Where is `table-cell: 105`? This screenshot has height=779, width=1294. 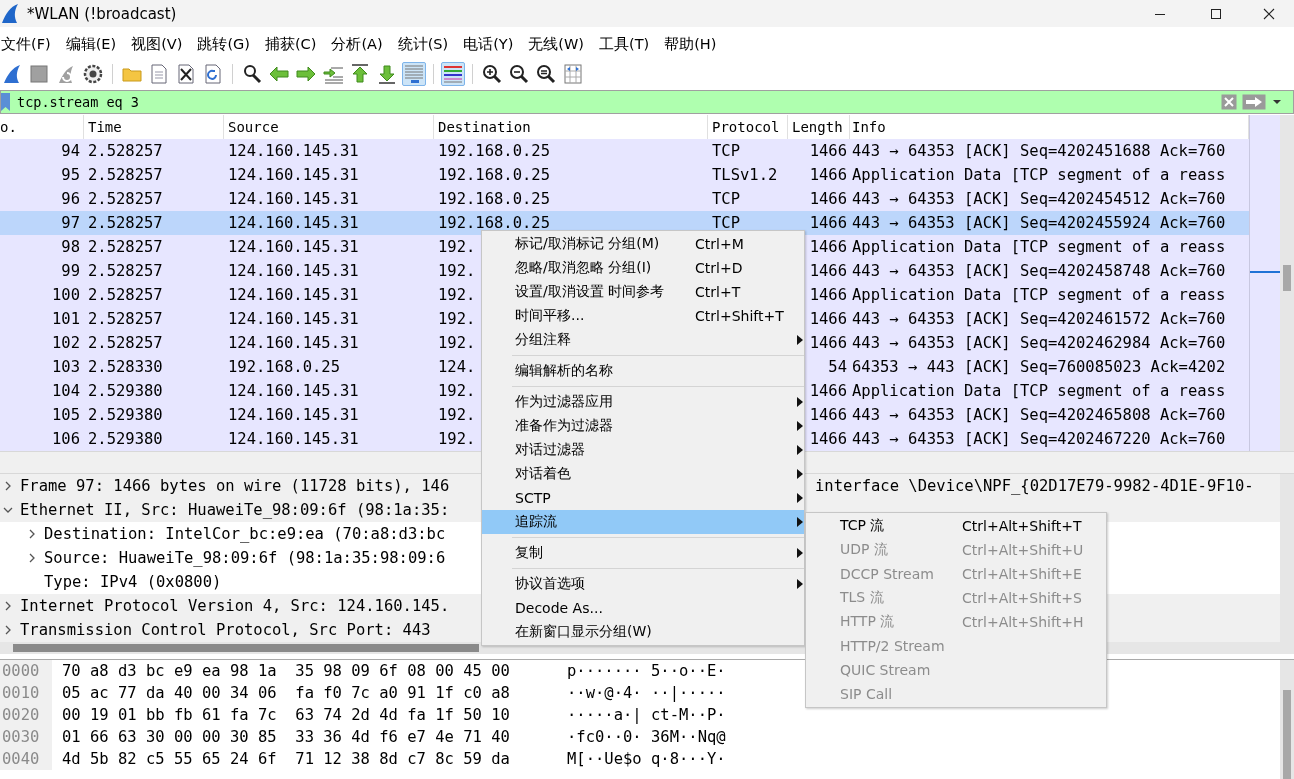 table-cell: 105 is located at coordinates (66, 415).